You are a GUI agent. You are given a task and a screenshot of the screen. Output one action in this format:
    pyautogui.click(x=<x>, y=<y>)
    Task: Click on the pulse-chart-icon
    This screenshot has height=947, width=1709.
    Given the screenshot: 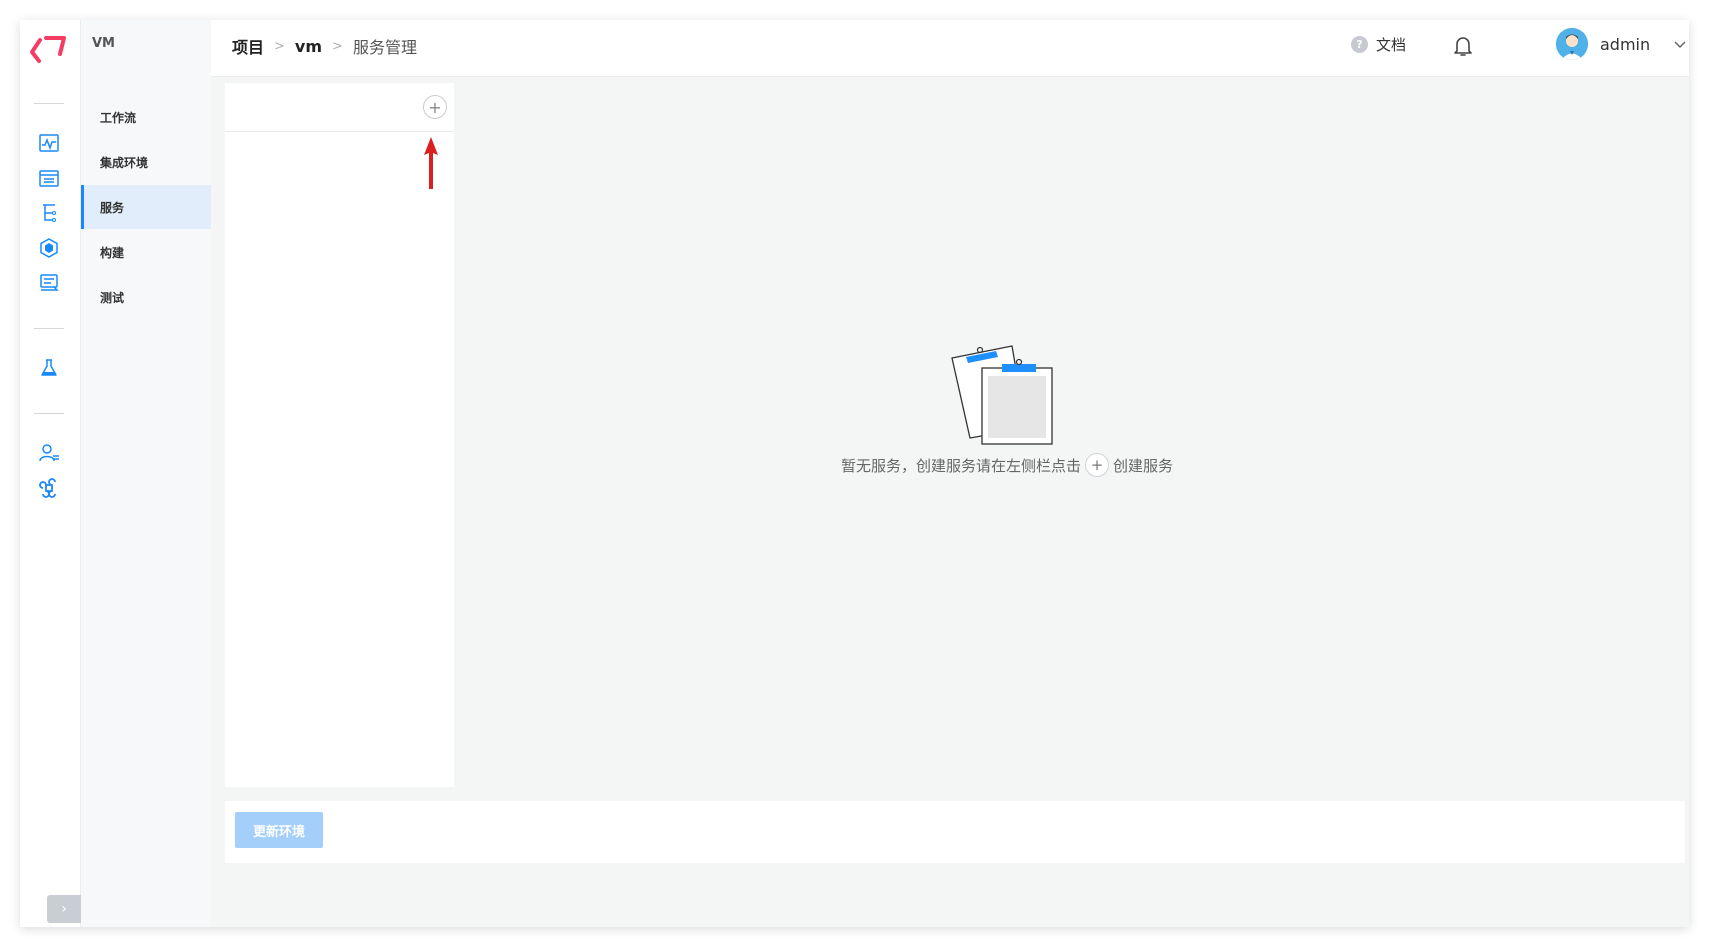 What is the action you would take?
    pyautogui.click(x=49, y=143)
    